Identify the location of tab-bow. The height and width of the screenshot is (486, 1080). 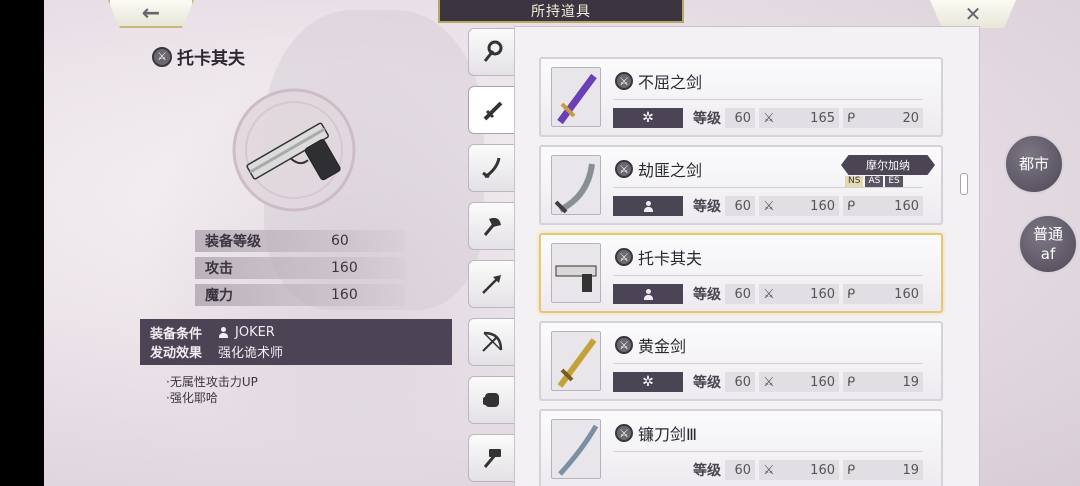
(491, 342).